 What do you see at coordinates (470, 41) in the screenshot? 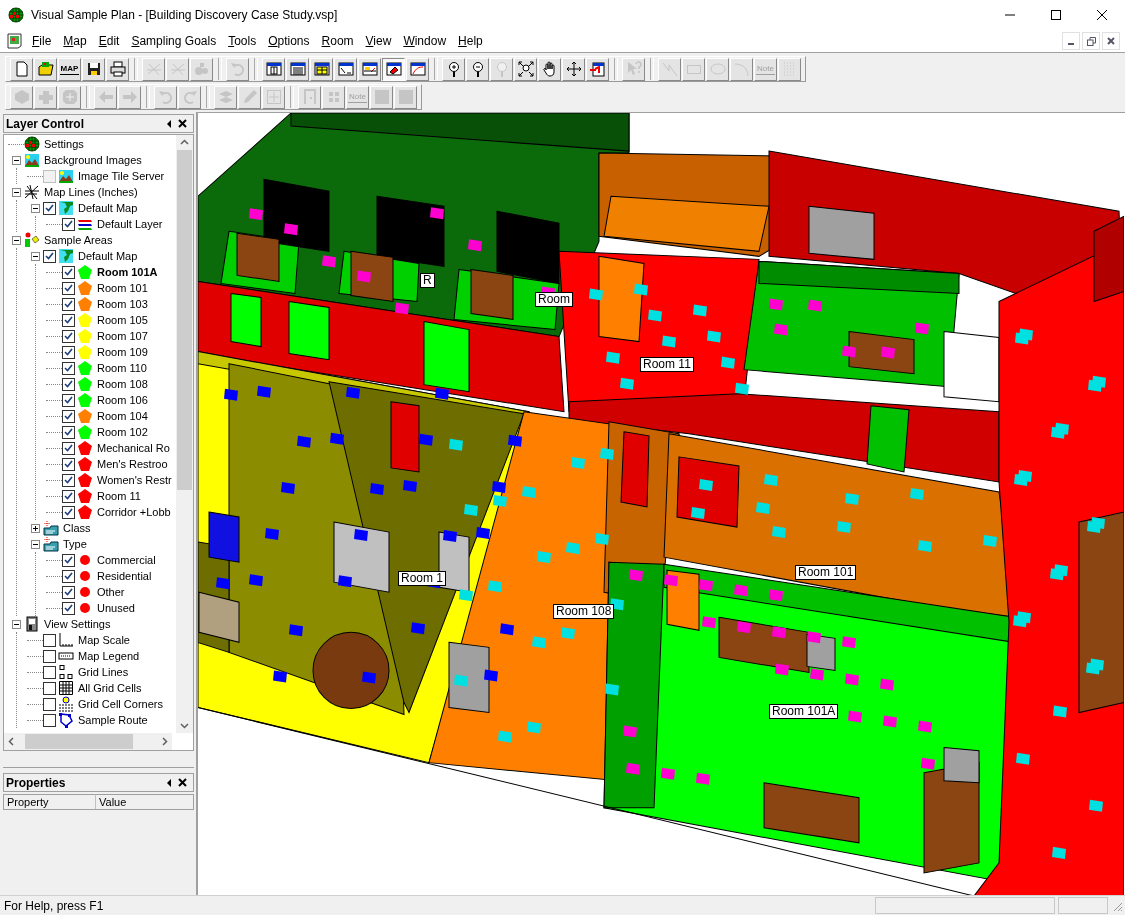
I see `menu-item: Help` at bounding box center [470, 41].